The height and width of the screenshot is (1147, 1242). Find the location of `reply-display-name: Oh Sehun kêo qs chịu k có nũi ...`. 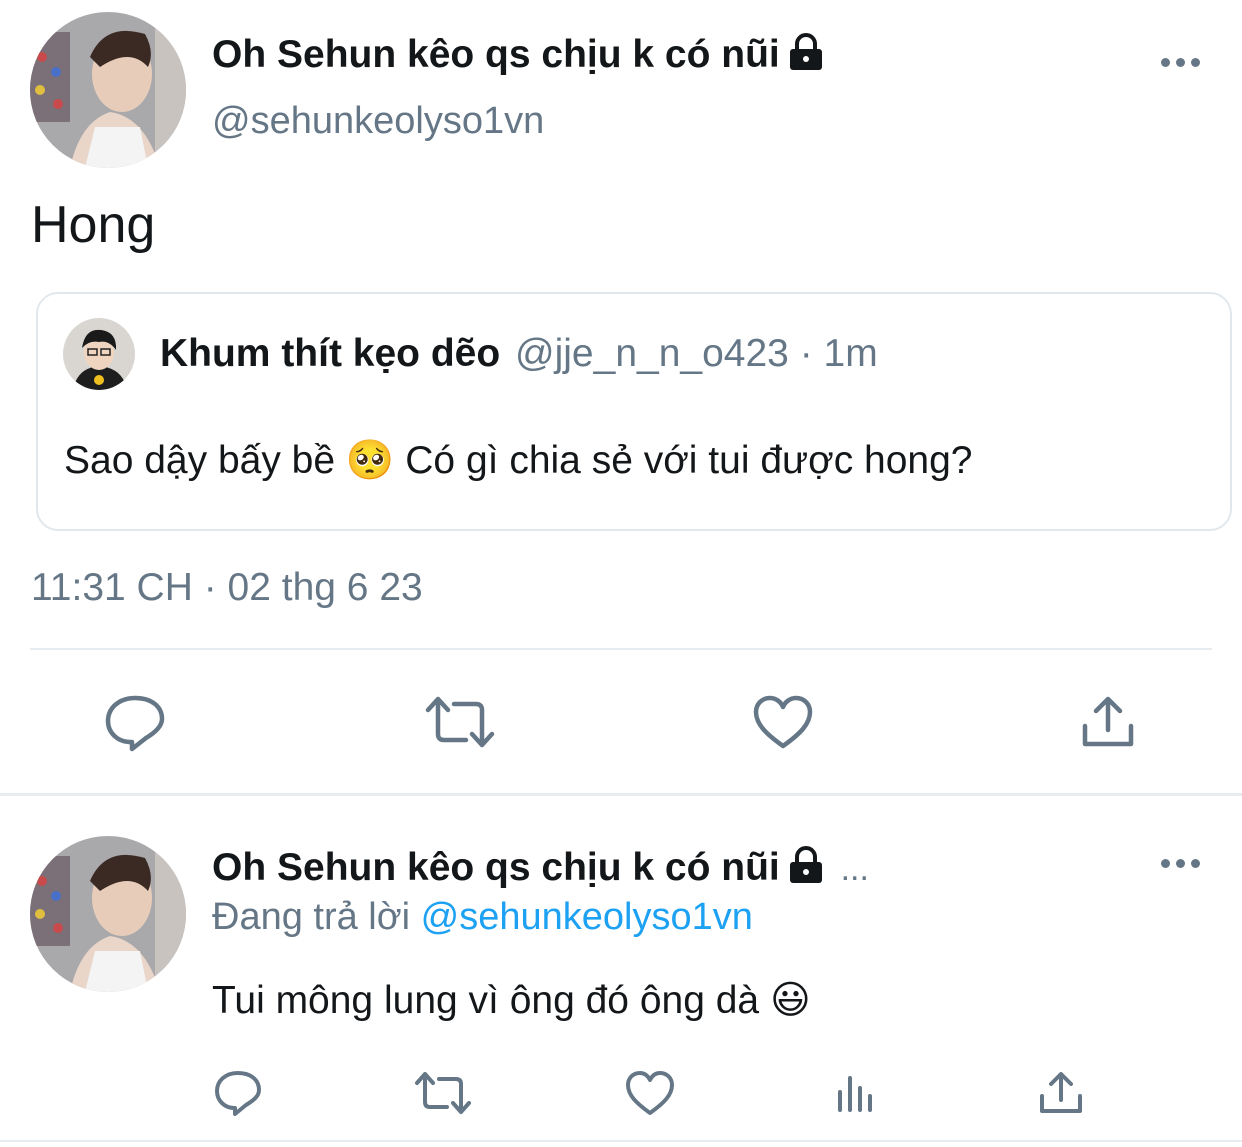

reply-display-name: Oh Sehun kêo qs chịu k có nũi ... is located at coordinates (540, 870).